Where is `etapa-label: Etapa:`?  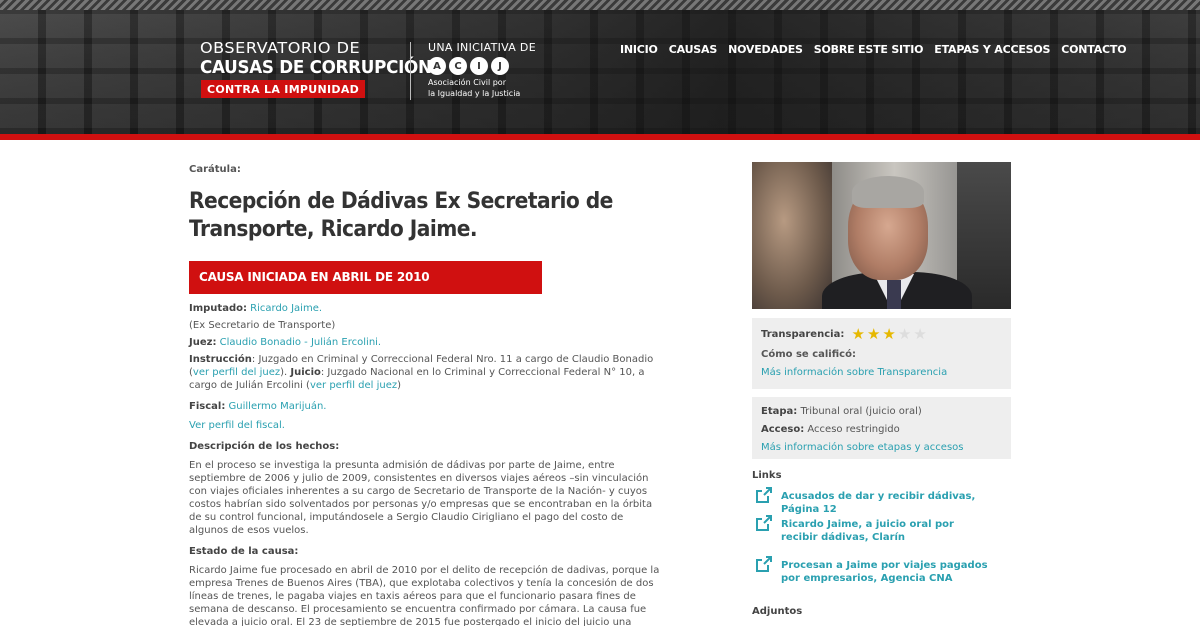 etapa-label: Etapa: is located at coordinates (779, 411).